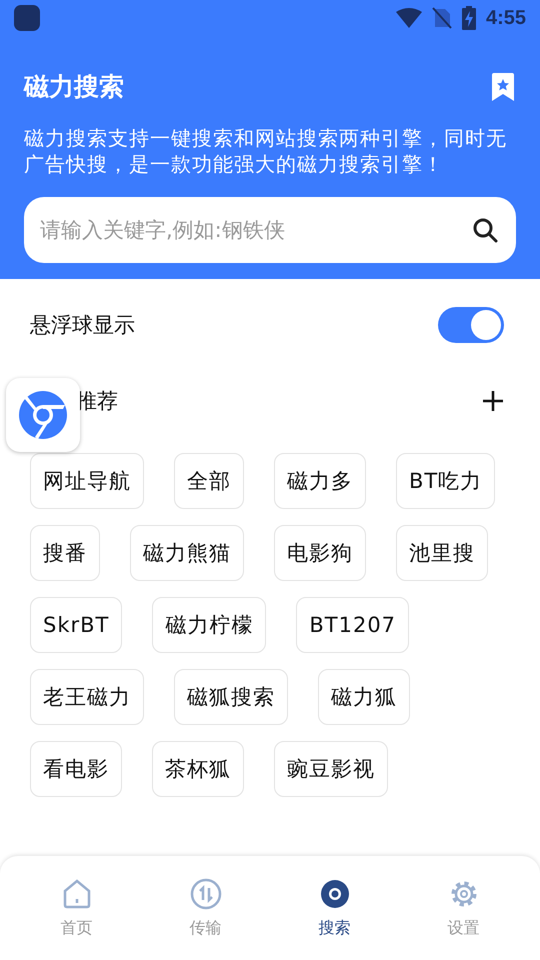 Image resolution: width=540 pixels, height=960 pixels. Describe the element at coordinates (76, 769) in the screenshot. I see `site-tag: 看电影` at that location.